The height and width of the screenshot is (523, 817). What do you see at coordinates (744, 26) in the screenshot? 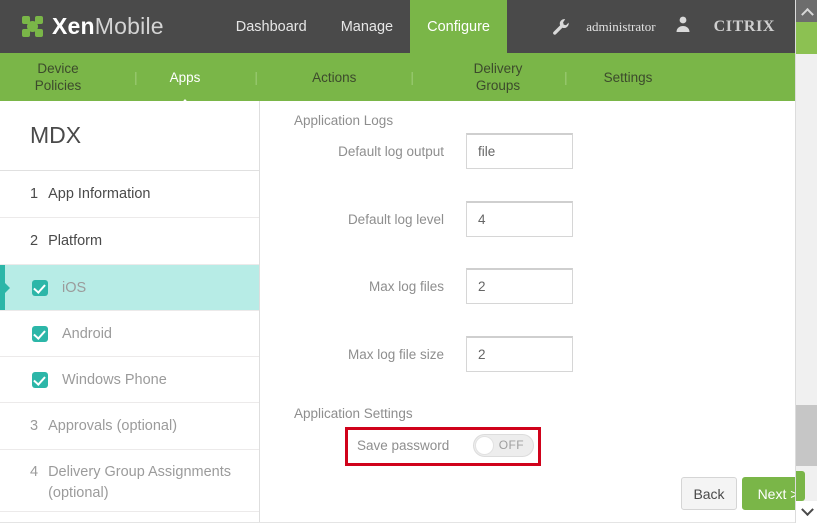
I see `citrix-logo: CITRIX` at bounding box center [744, 26].